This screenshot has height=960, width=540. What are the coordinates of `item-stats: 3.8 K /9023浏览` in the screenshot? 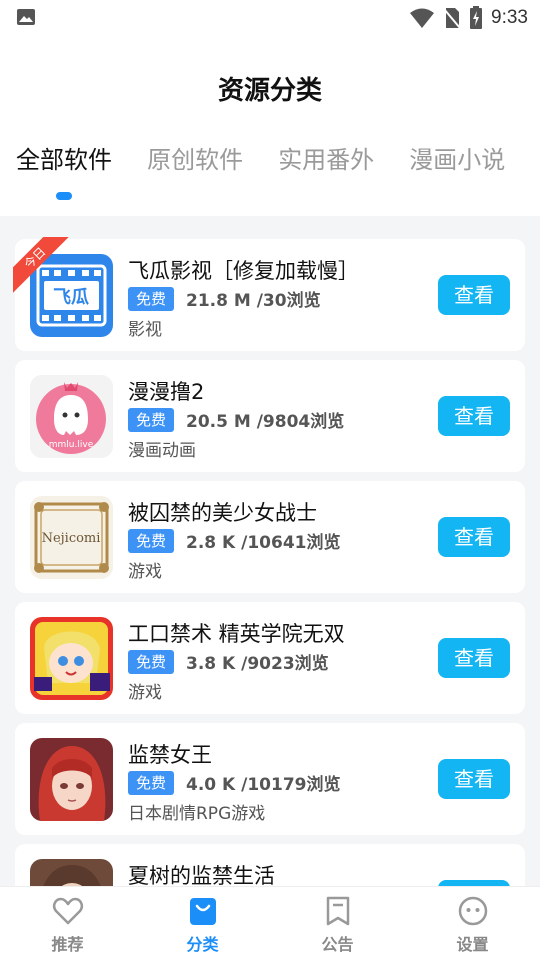 It's located at (257, 664).